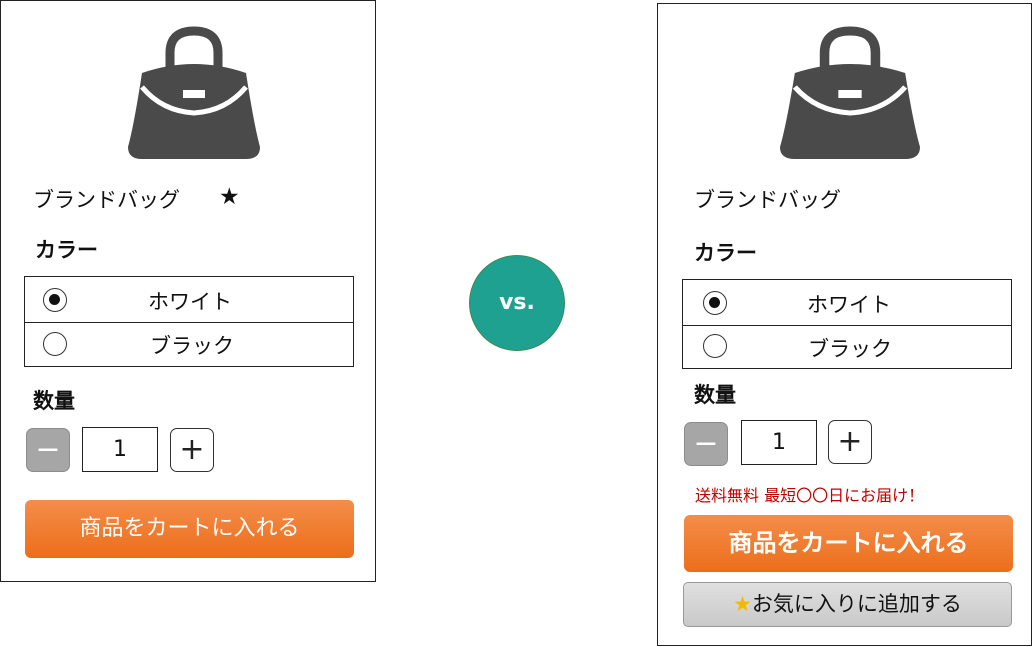 This screenshot has width=1033, height=647. Describe the element at coordinates (810, 495) in the screenshot. I see `shipping-note: 送料無料 最短〇〇日にお届け！` at that location.